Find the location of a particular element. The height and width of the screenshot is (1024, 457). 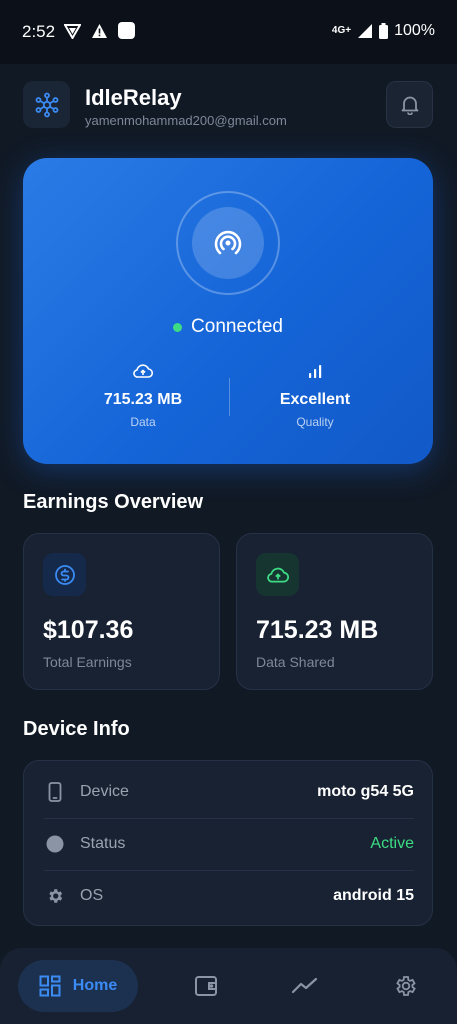

os-key: OS is located at coordinates (92, 895).